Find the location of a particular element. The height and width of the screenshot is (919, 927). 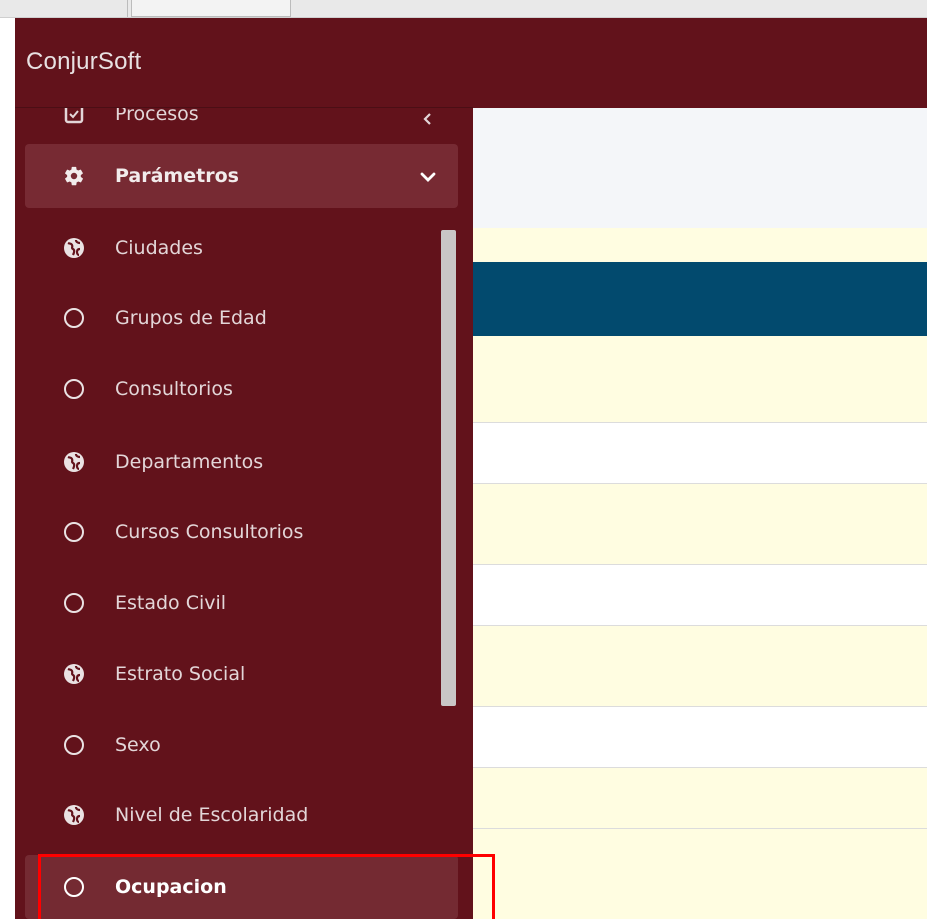

sidebar-item-nivel-de-escolaridad: Nivel de Escolaridad is located at coordinates (241, 815).